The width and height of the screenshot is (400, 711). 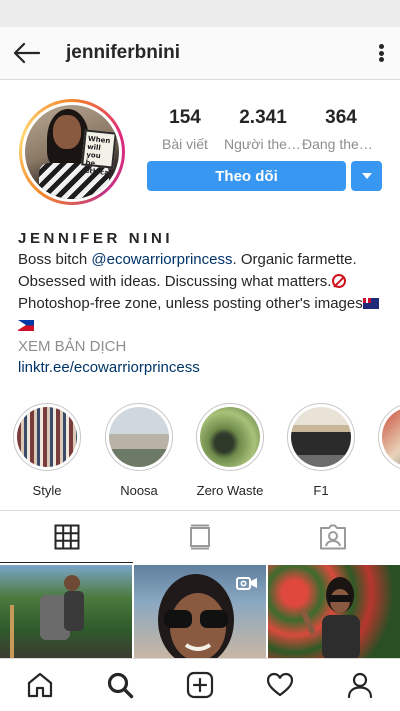 I want to click on stat-posts-count: 154, so click(x=185, y=117).